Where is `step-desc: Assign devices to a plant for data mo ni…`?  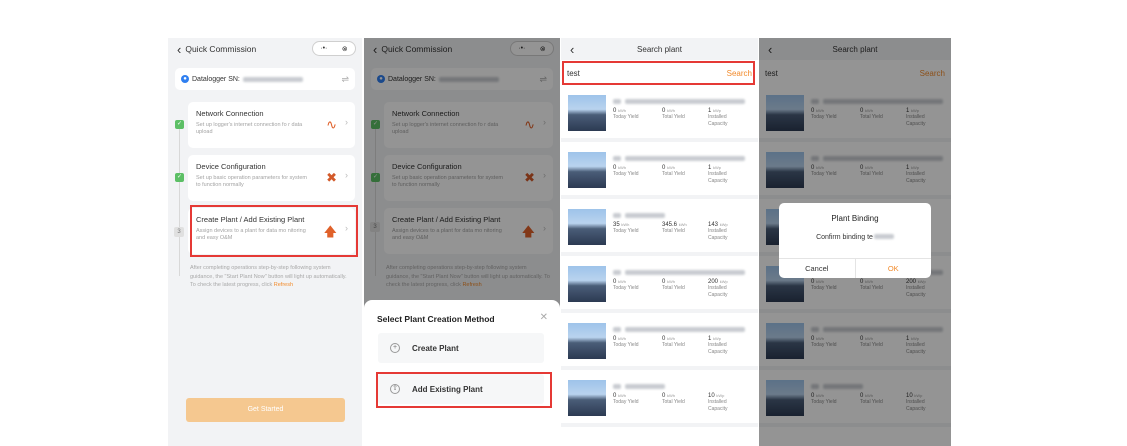
step-desc: Assign devices to a plant for data mo ni… is located at coordinates (251, 234).